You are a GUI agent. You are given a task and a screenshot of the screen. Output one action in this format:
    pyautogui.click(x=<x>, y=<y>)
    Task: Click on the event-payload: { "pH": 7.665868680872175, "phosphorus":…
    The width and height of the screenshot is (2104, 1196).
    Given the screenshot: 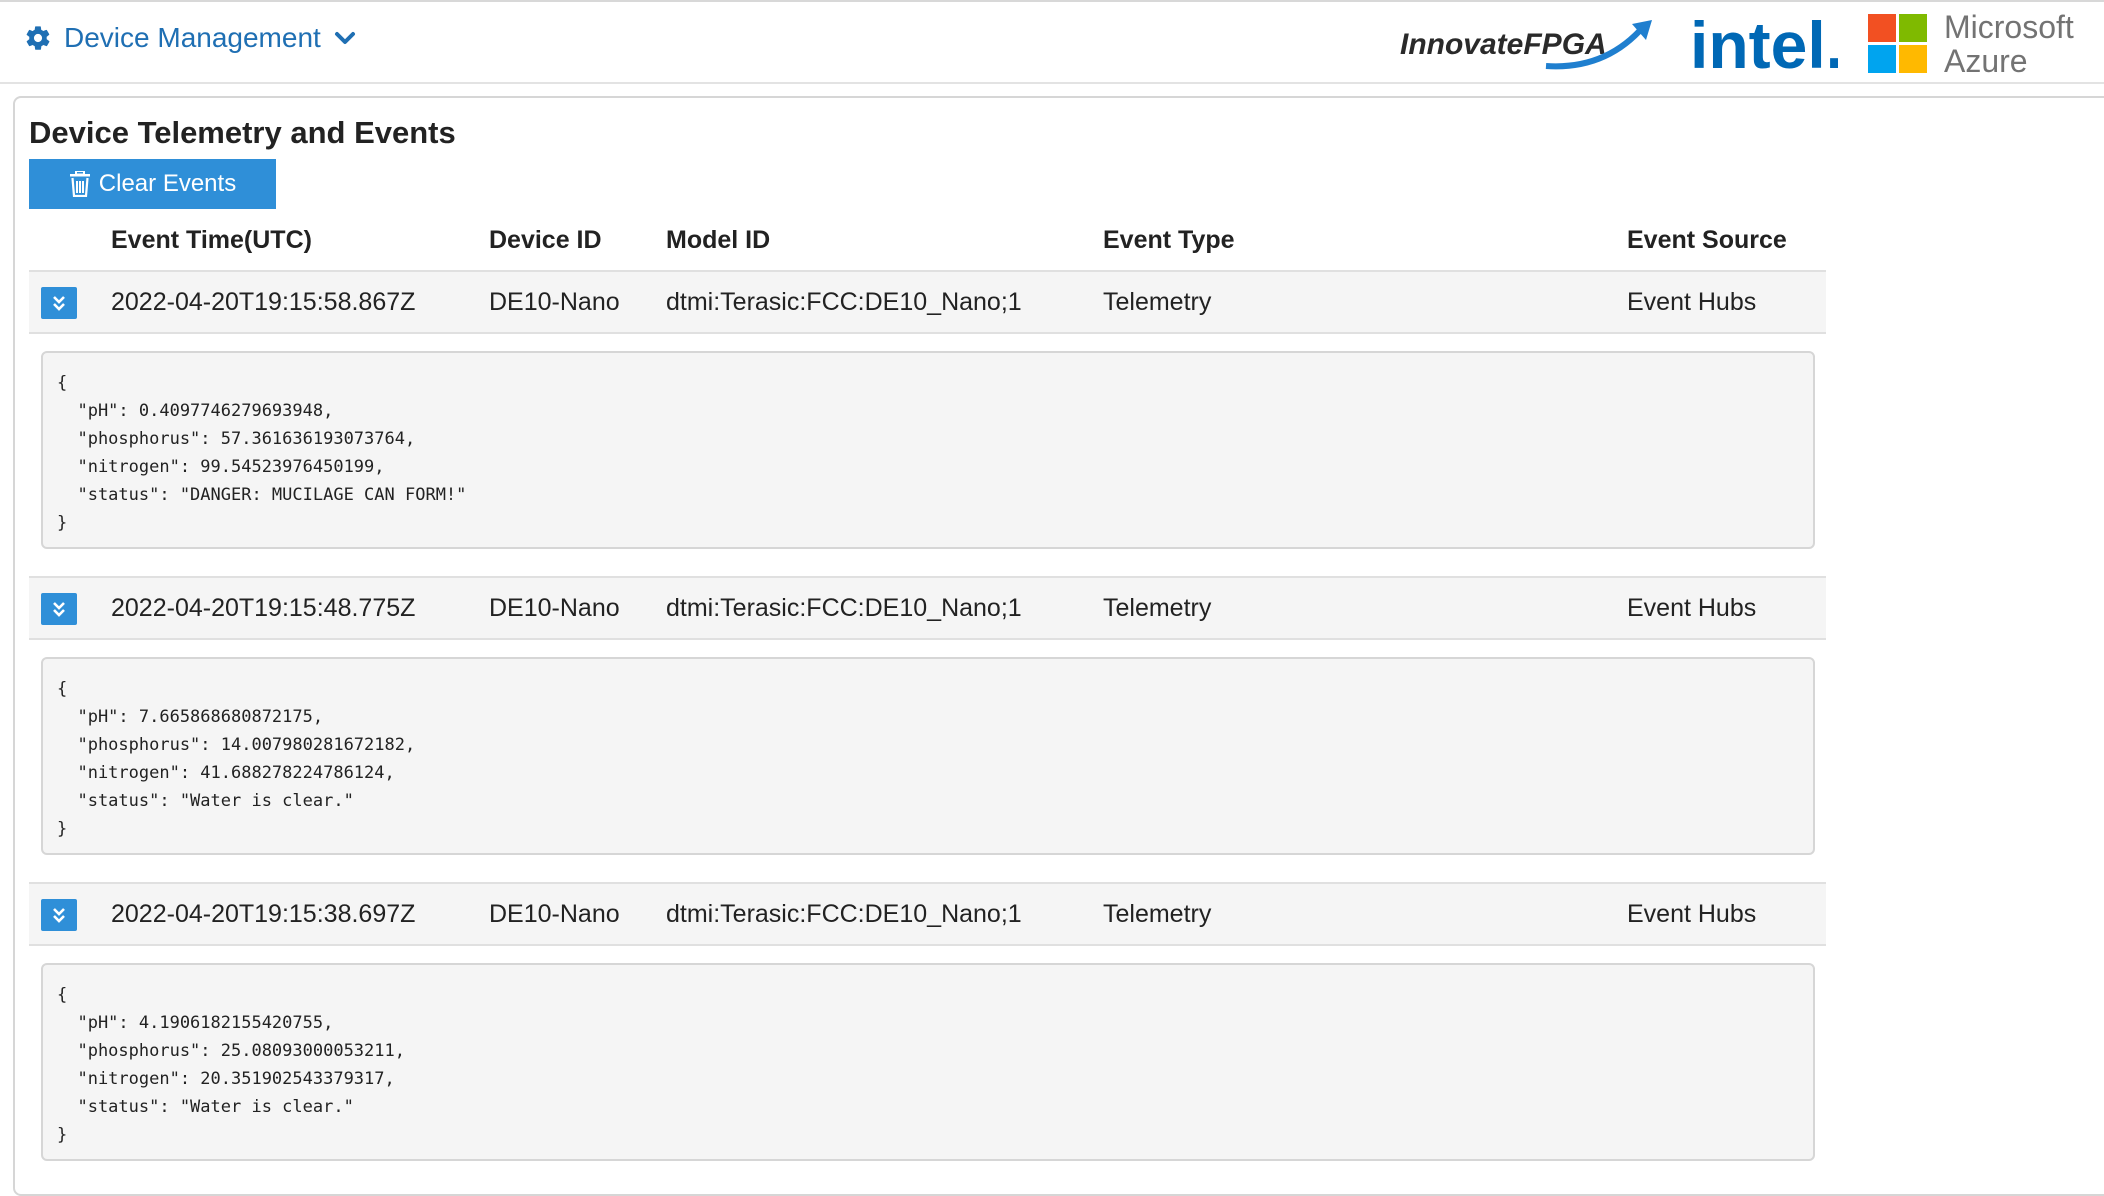 What is the action you would take?
    pyautogui.click(x=236, y=759)
    